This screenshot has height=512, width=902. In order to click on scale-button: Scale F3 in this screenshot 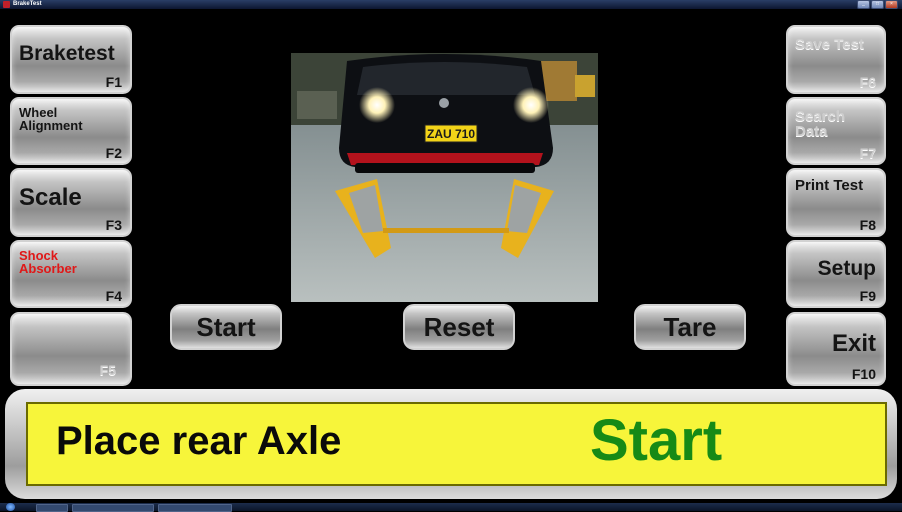, I will do `click(71, 202)`.